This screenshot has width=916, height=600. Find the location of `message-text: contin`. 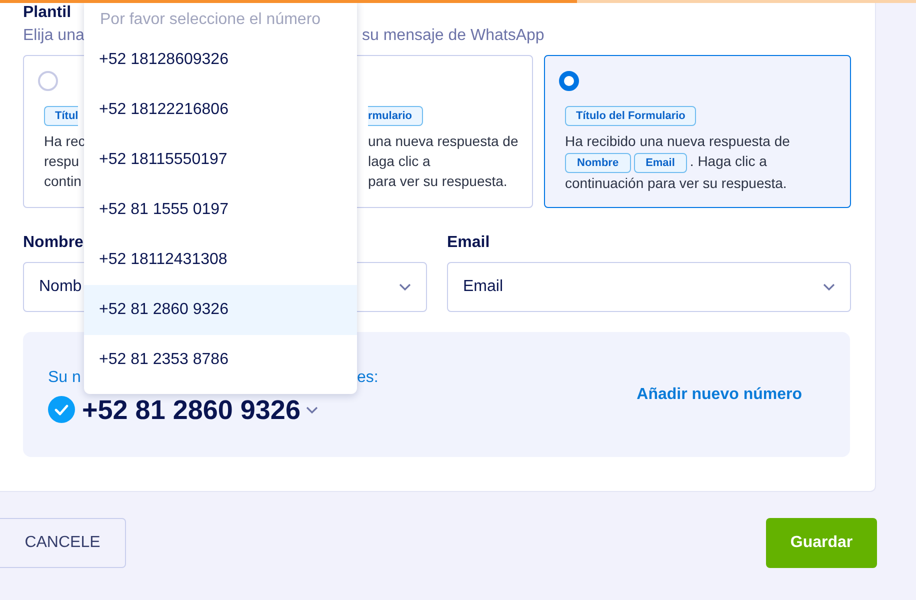

message-text: contin is located at coordinates (63, 181).